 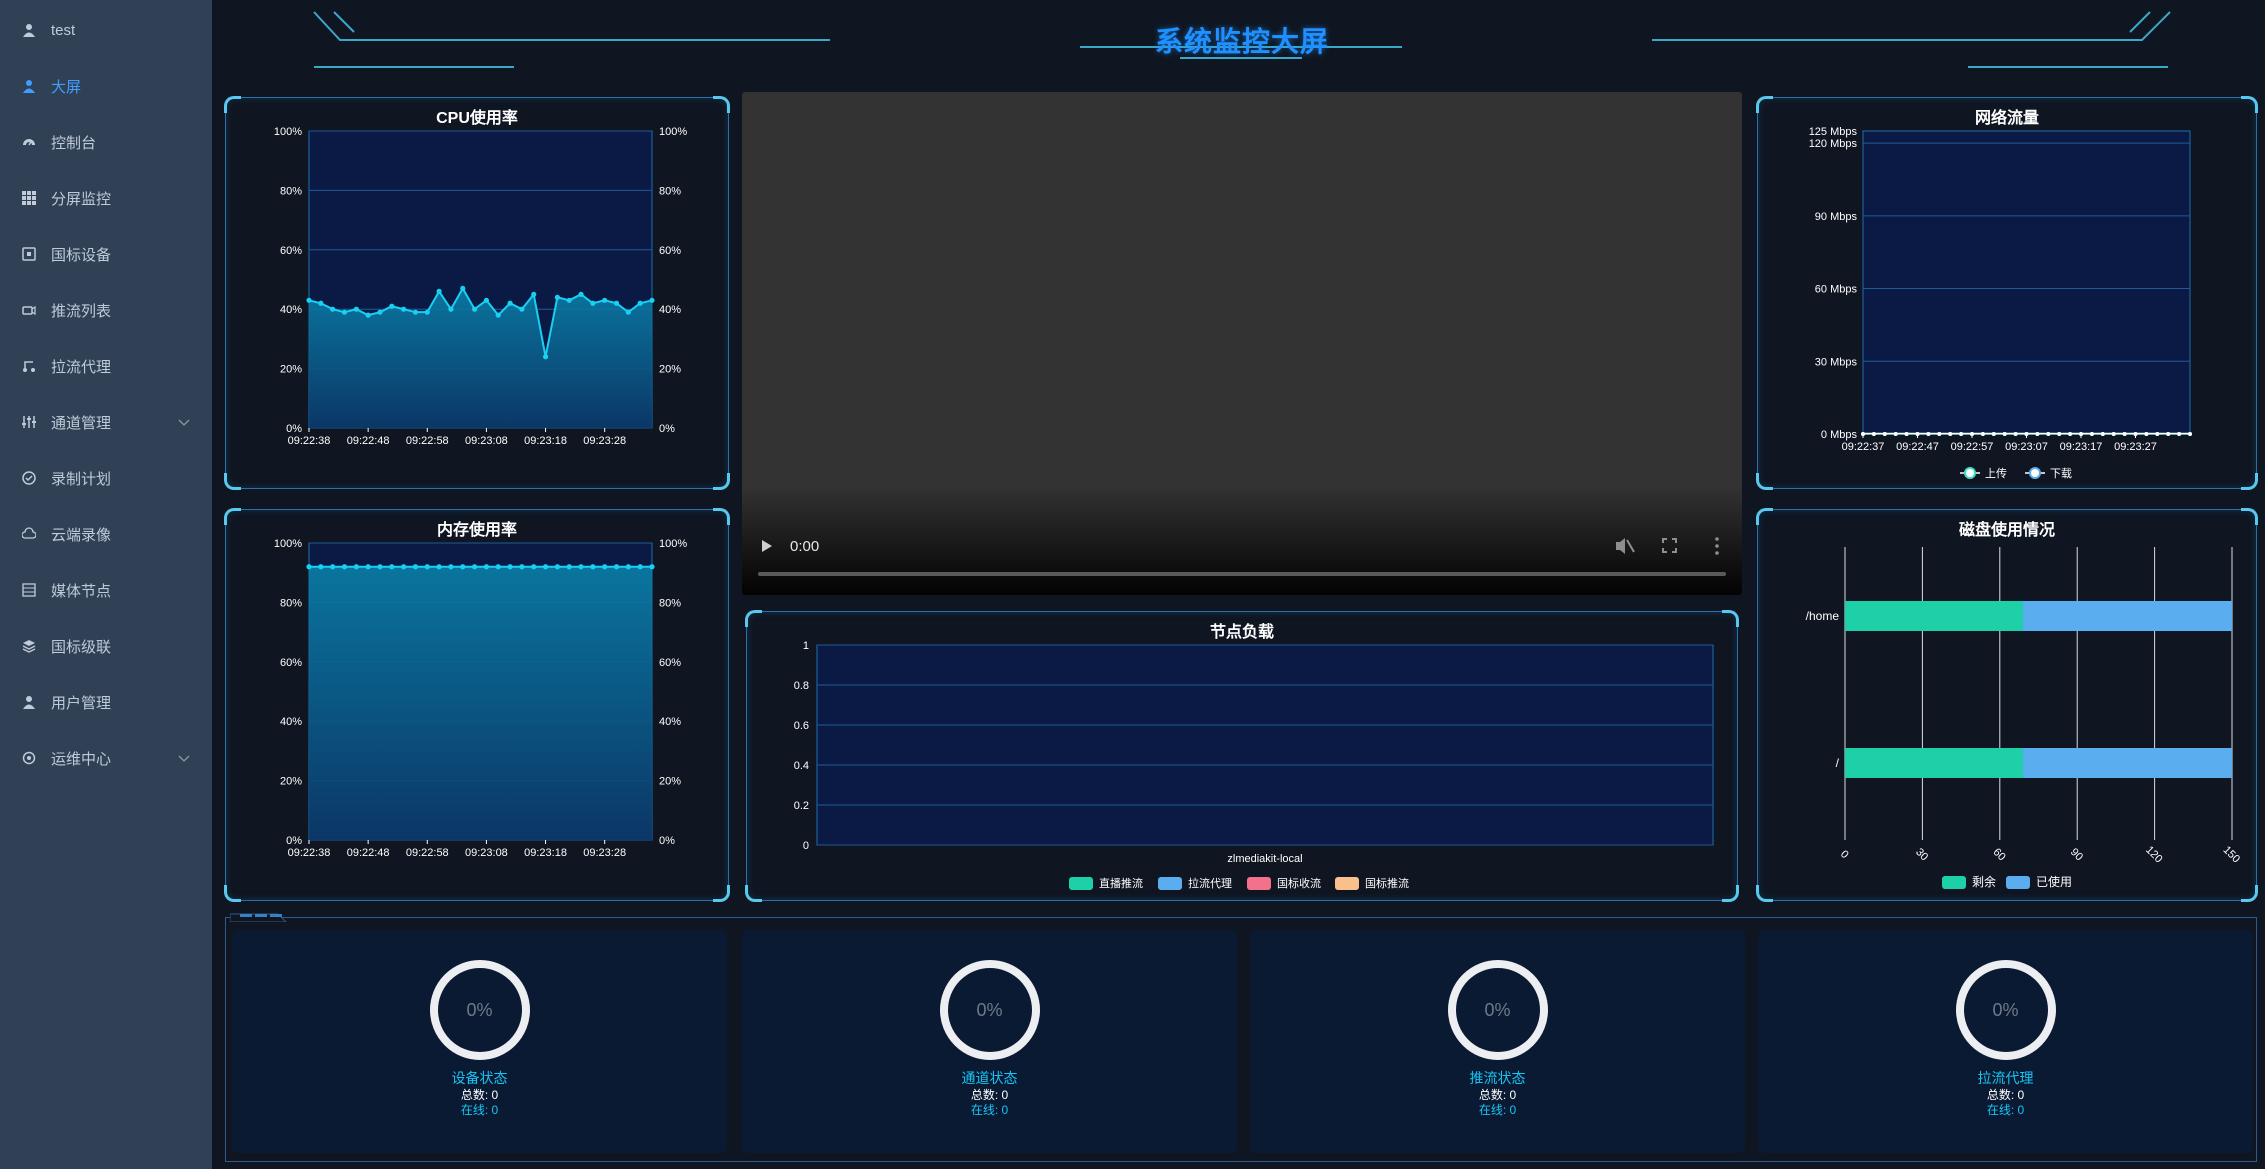 I want to click on sidebar-item-label: 推流列表, so click(x=81, y=311).